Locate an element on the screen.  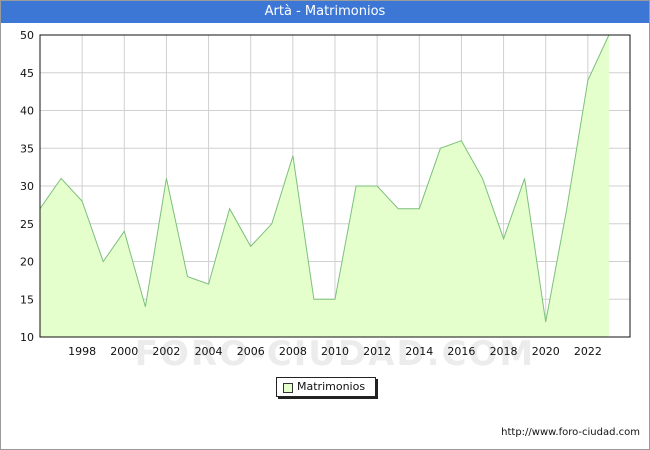
x-tick-label: 2018 is located at coordinates (504, 351).